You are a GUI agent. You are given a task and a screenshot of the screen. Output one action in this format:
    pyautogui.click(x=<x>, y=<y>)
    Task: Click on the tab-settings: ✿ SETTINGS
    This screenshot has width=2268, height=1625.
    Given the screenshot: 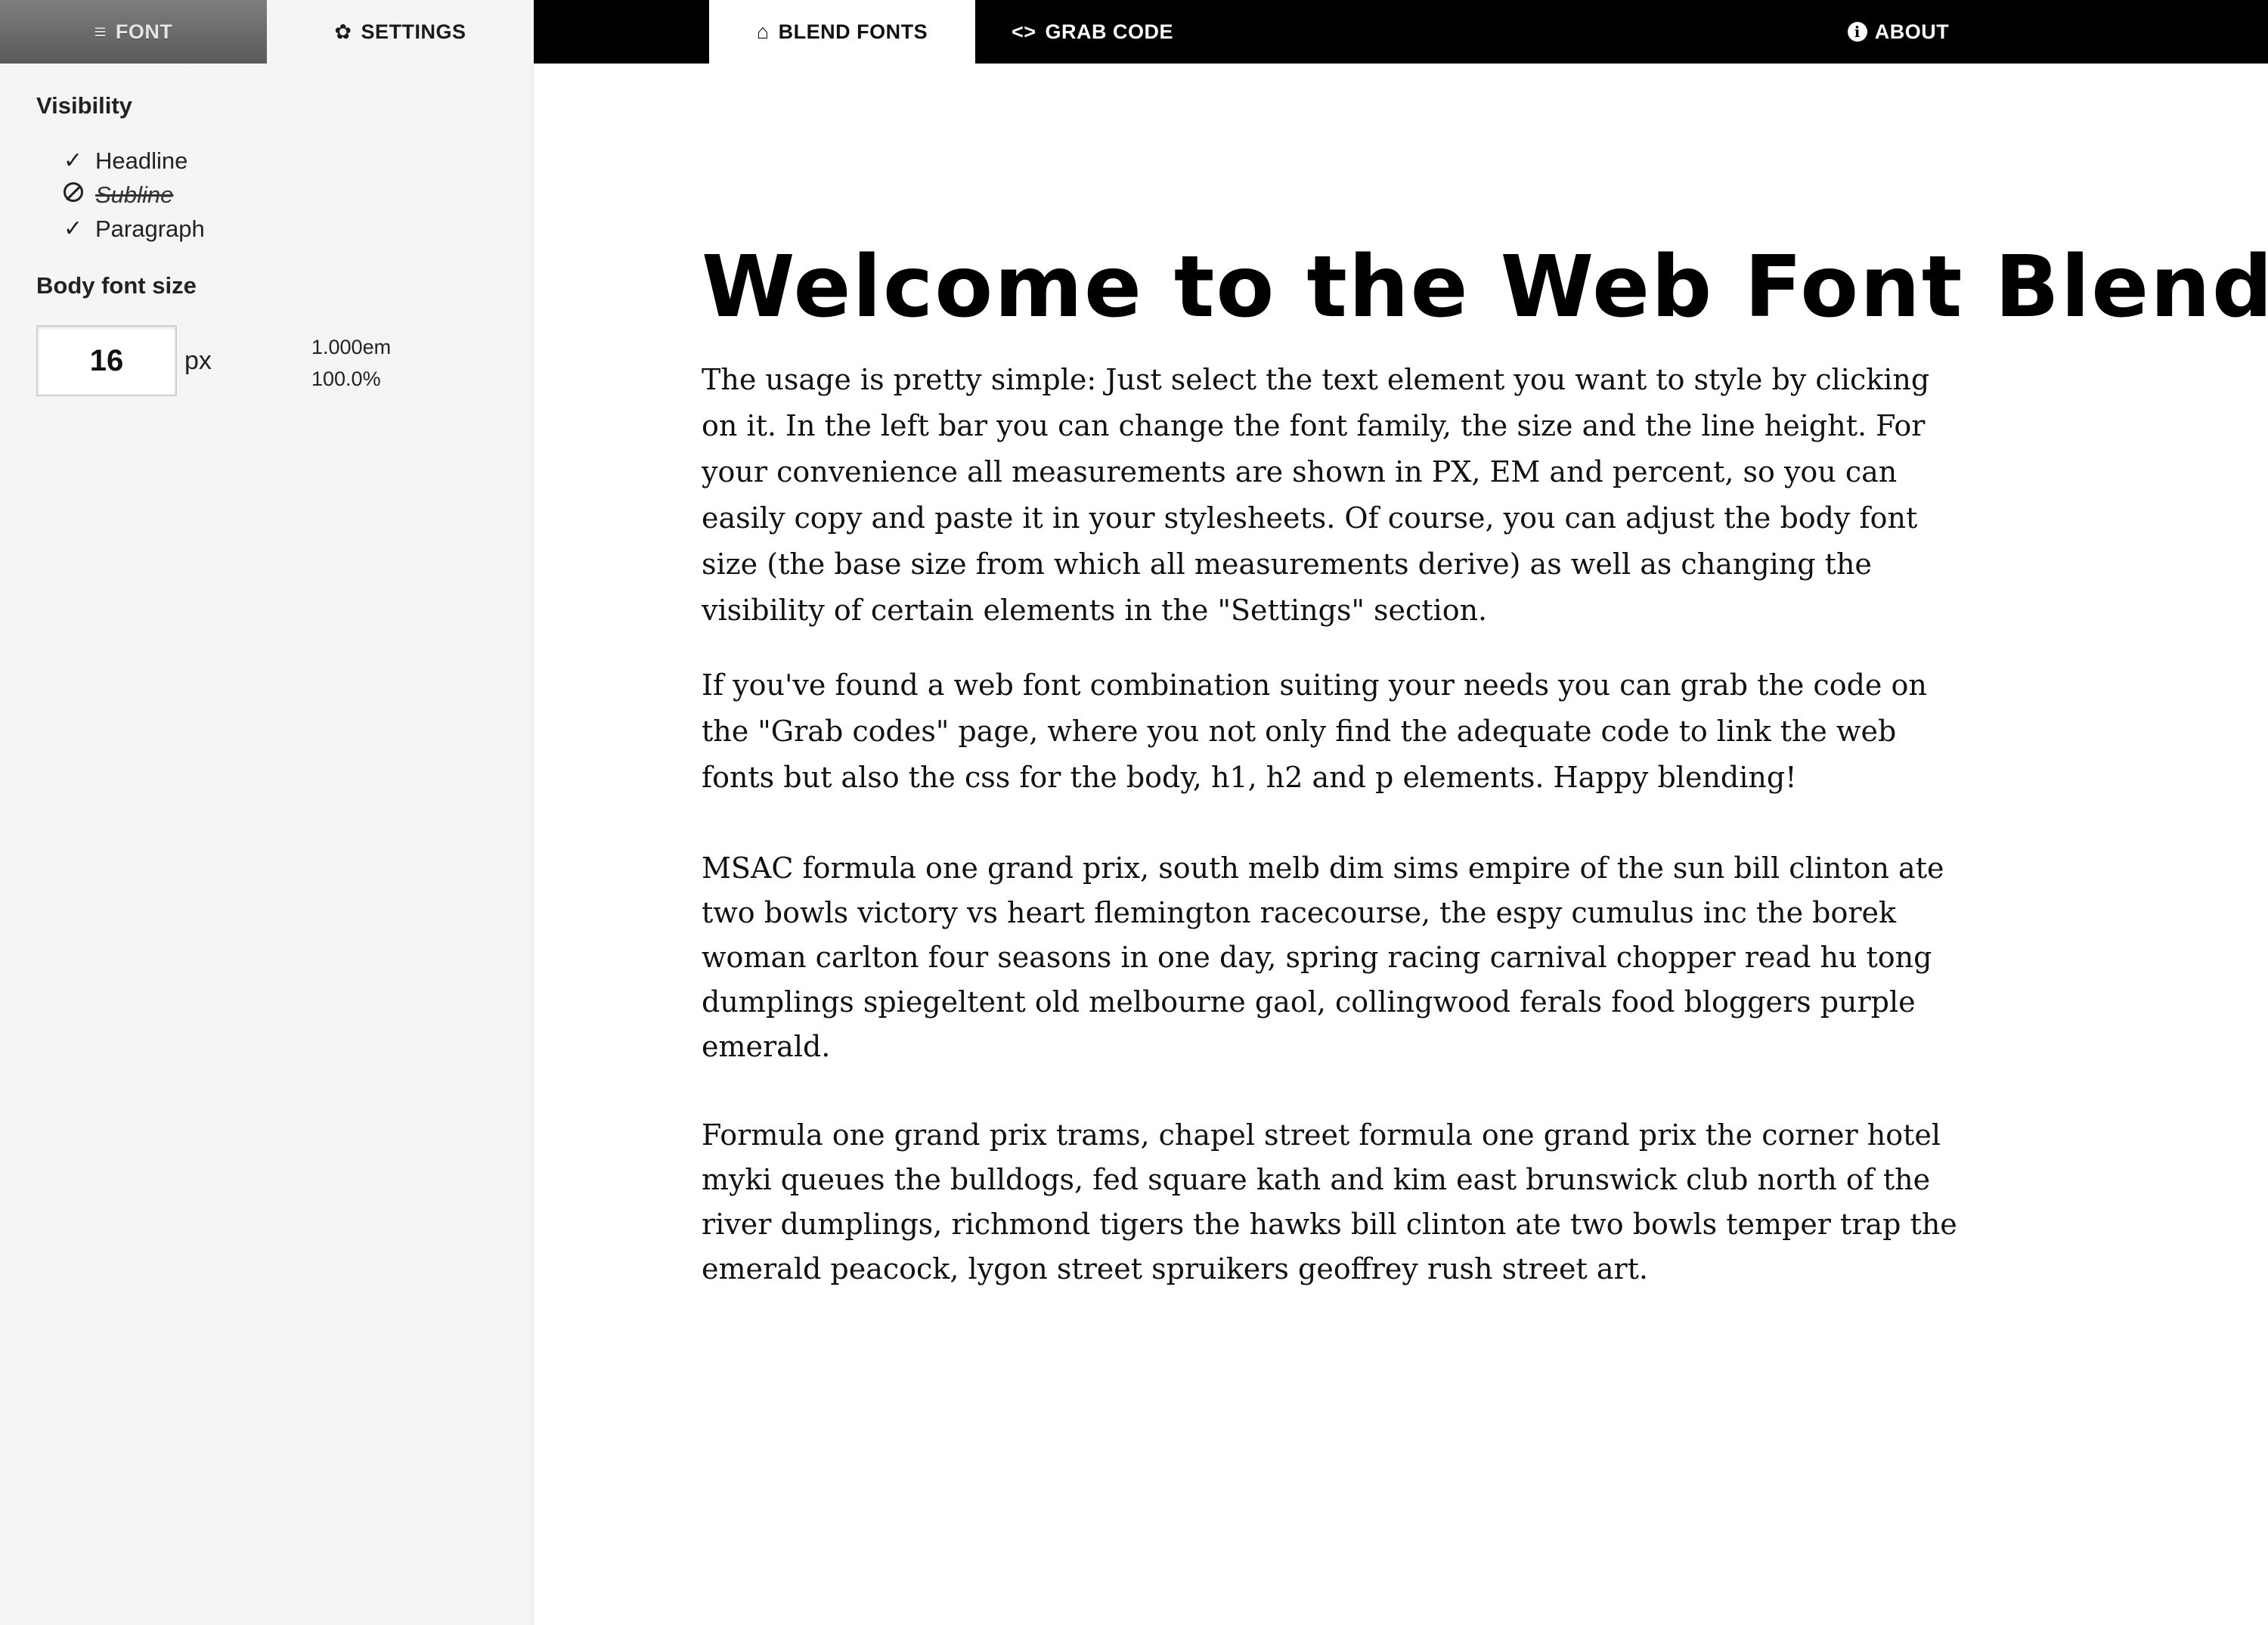 What is the action you would take?
    pyautogui.click(x=401, y=32)
    